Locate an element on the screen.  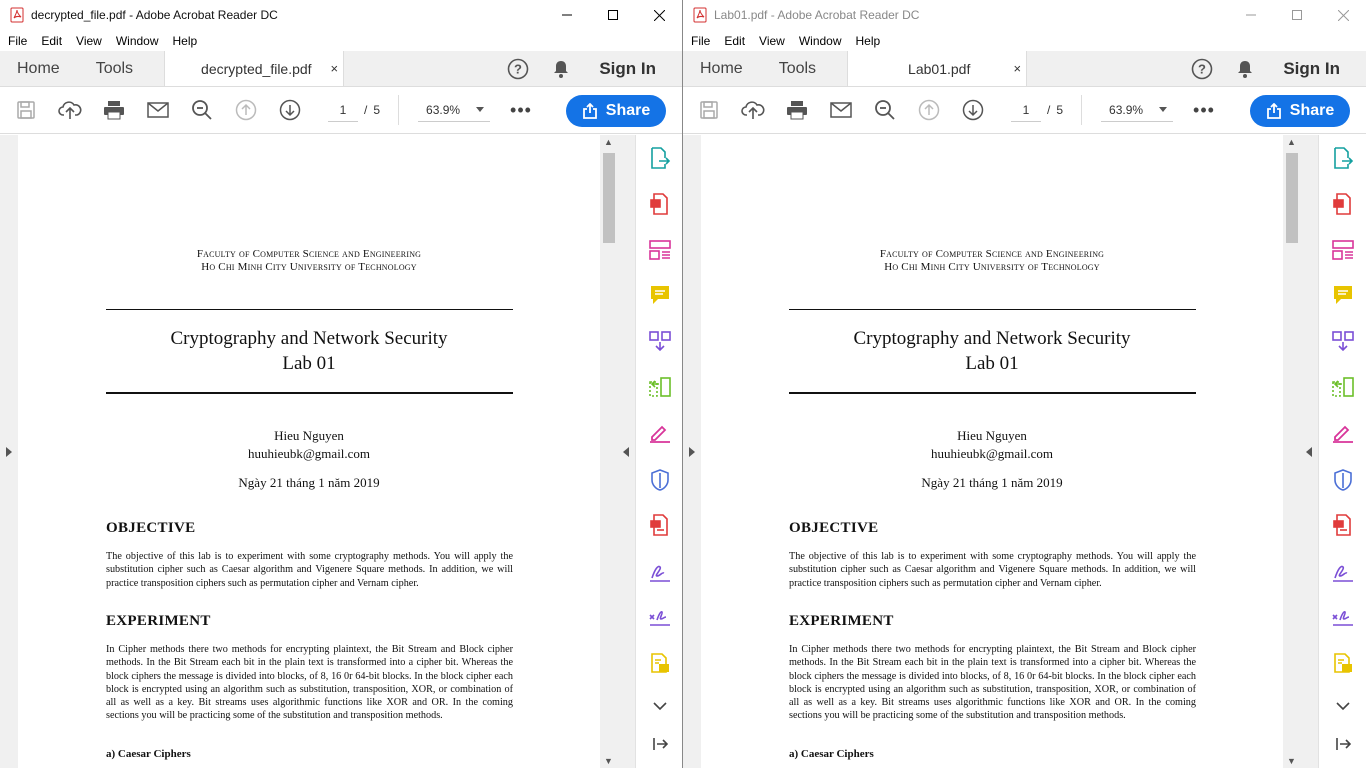
dropdown-arrow-icon is located at coordinates (1163, 109).